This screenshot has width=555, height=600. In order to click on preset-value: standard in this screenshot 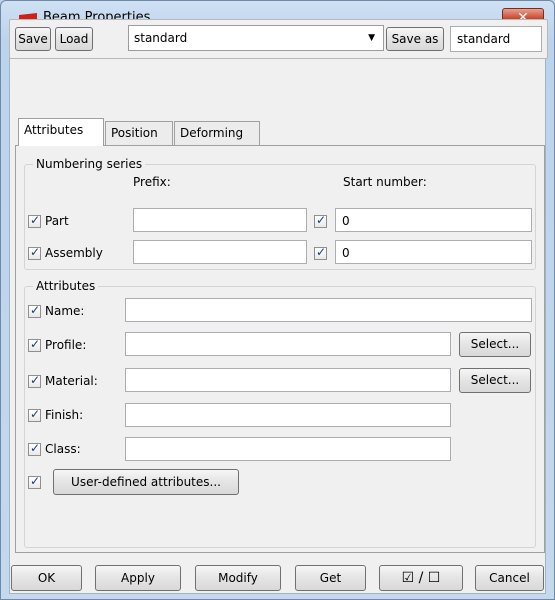, I will do `click(161, 38)`.